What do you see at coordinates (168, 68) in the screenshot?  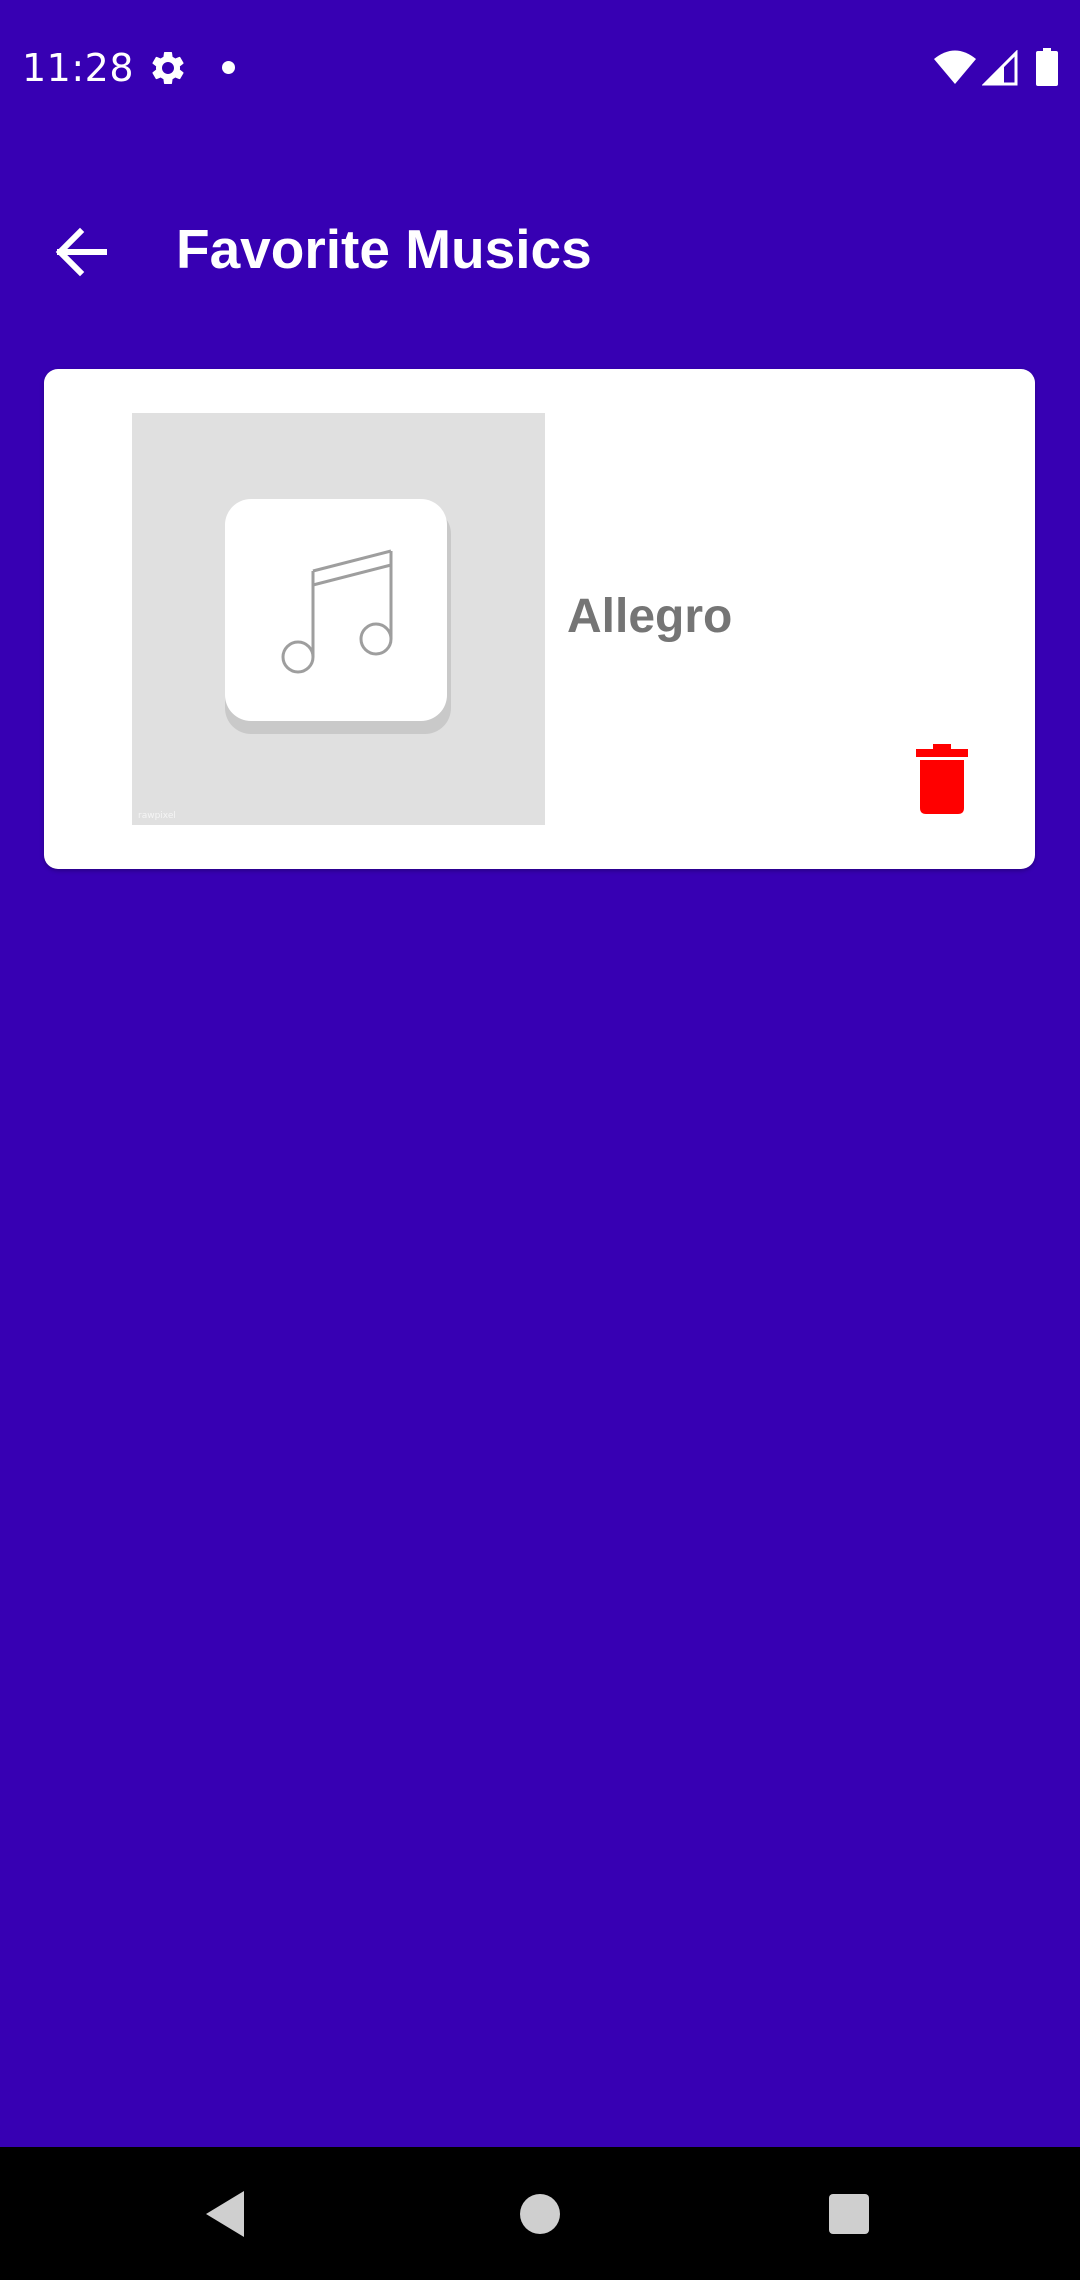 I see `gear-icon` at bounding box center [168, 68].